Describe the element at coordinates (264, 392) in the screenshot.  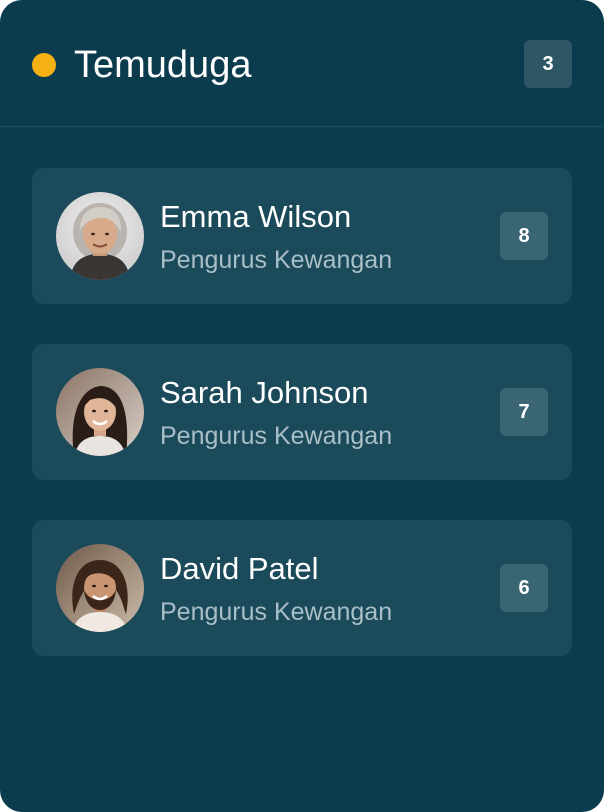
I see `candidate-name: Sarah Johnson` at that location.